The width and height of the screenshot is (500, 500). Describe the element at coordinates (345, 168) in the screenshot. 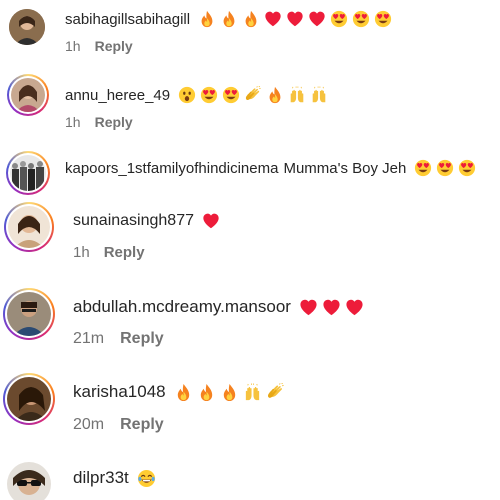

I see `comment-text: Mumma's Boy Jeh` at that location.